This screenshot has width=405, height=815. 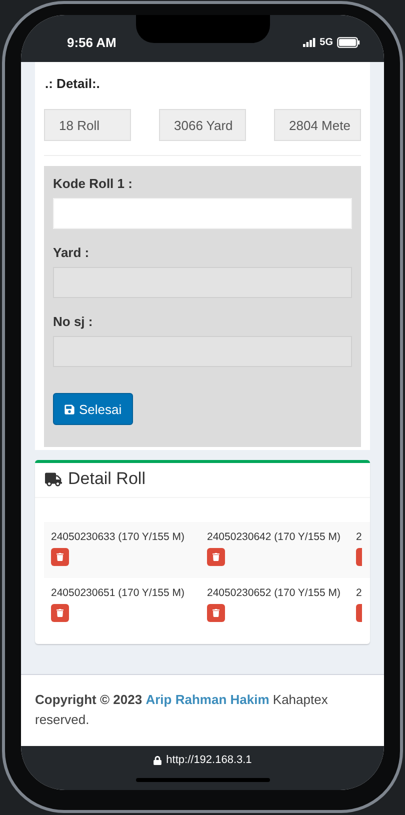 I want to click on roll-code: 24050230642 (170 Y/155 M), so click(x=274, y=537).